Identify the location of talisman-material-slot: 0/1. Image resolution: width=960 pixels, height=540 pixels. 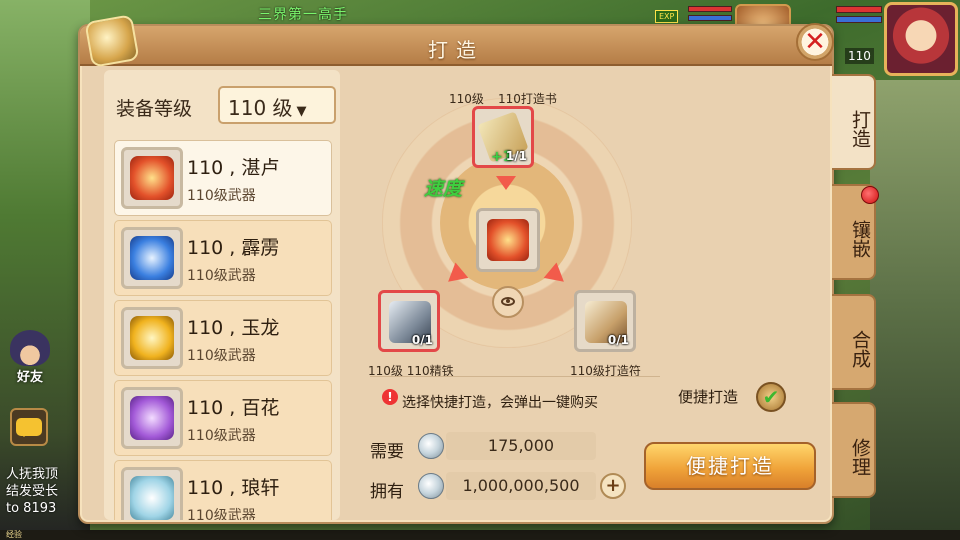
(605, 321).